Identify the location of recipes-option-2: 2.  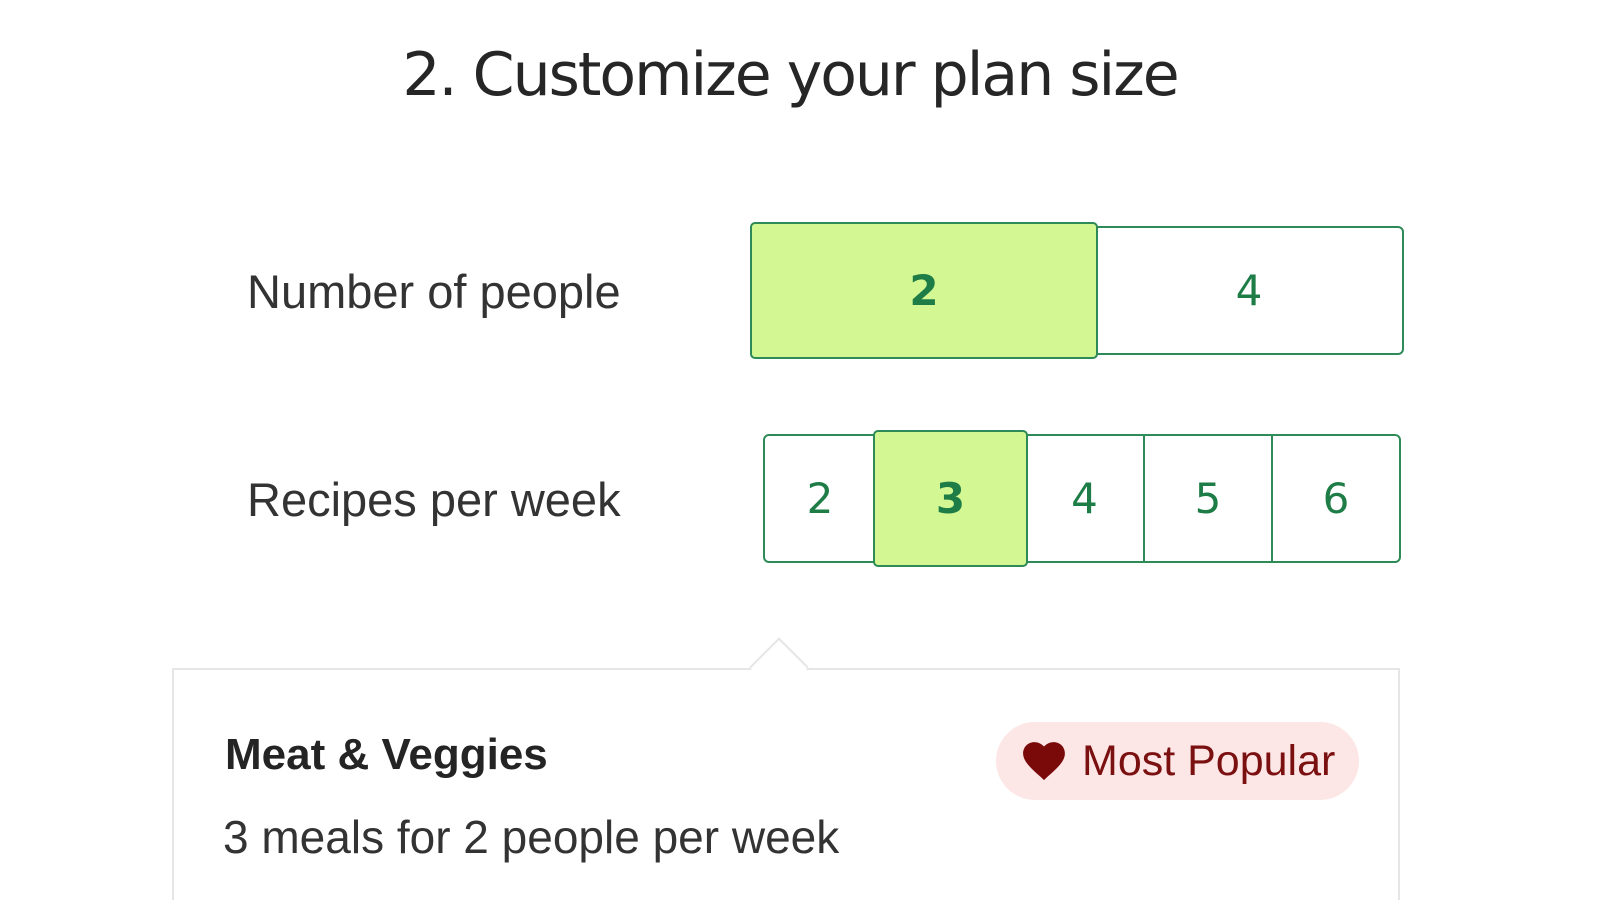
(820, 498).